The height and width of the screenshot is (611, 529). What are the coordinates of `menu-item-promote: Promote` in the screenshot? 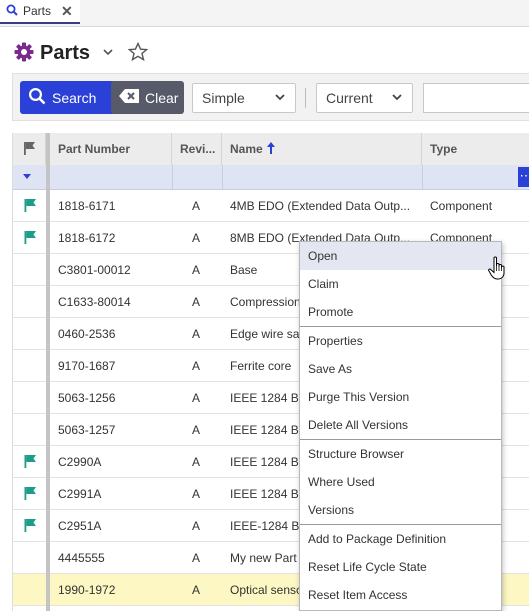 It's located at (400, 312).